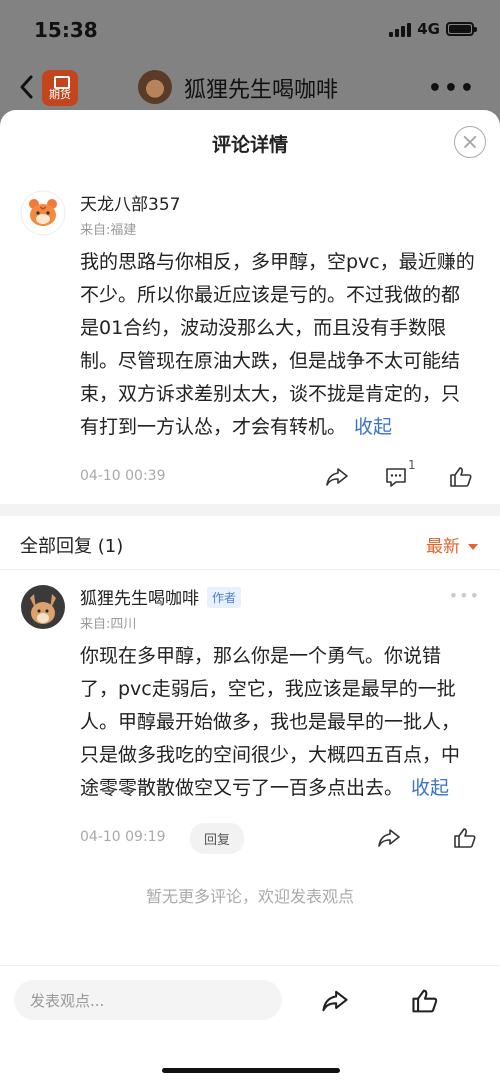  Describe the element at coordinates (425, 1001) in the screenshot. I see `bottom-like-icon` at that location.